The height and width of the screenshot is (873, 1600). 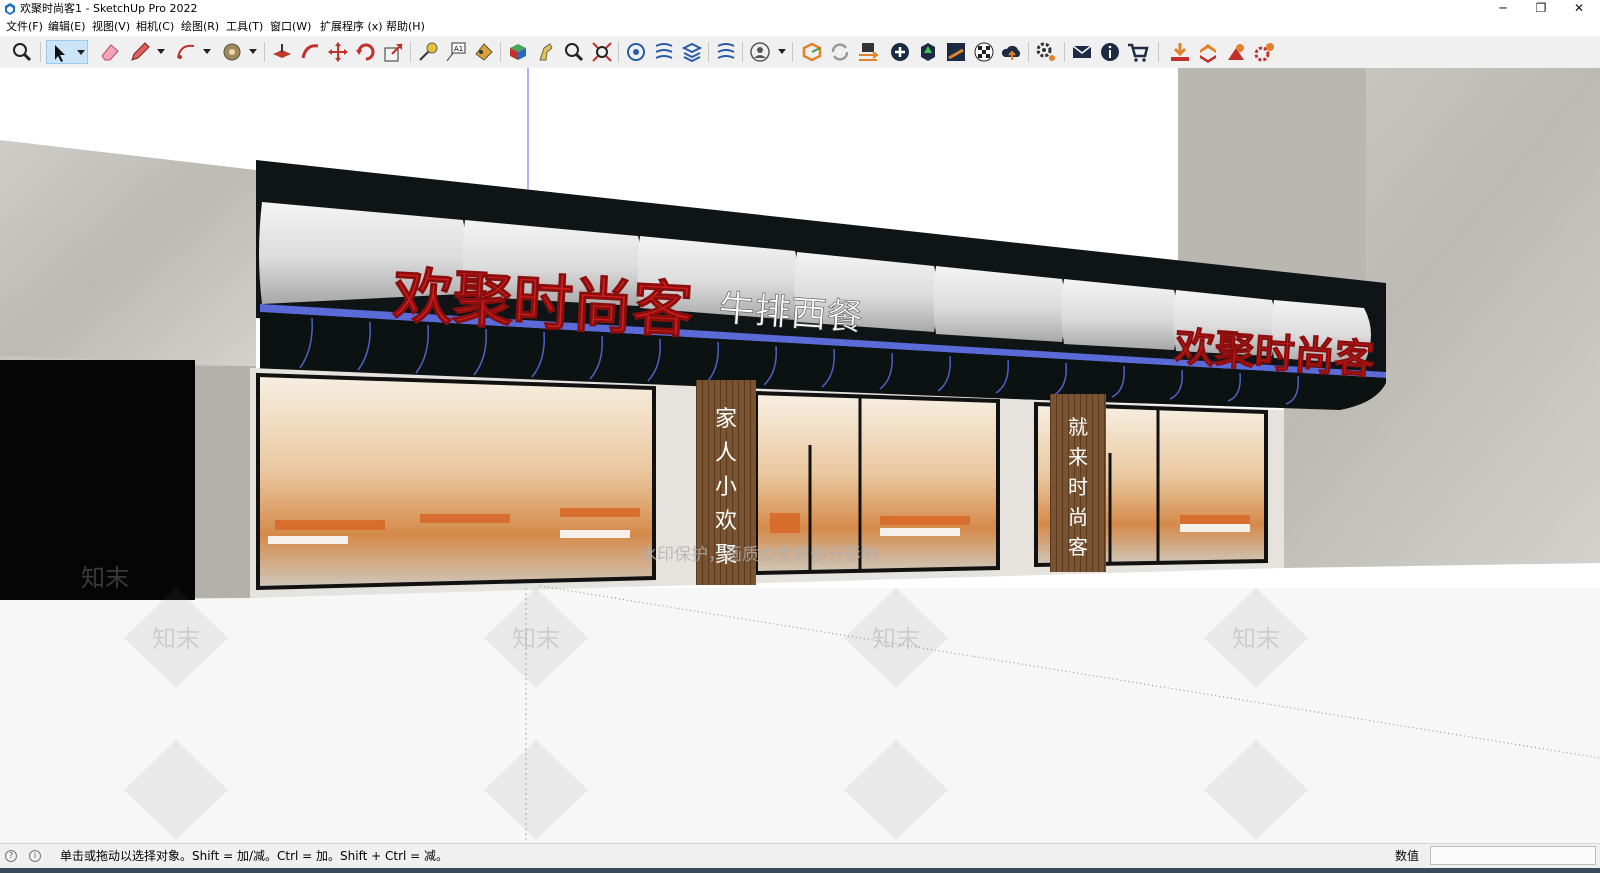 I want to click on left-wall-top, so click(x=128, y=253).